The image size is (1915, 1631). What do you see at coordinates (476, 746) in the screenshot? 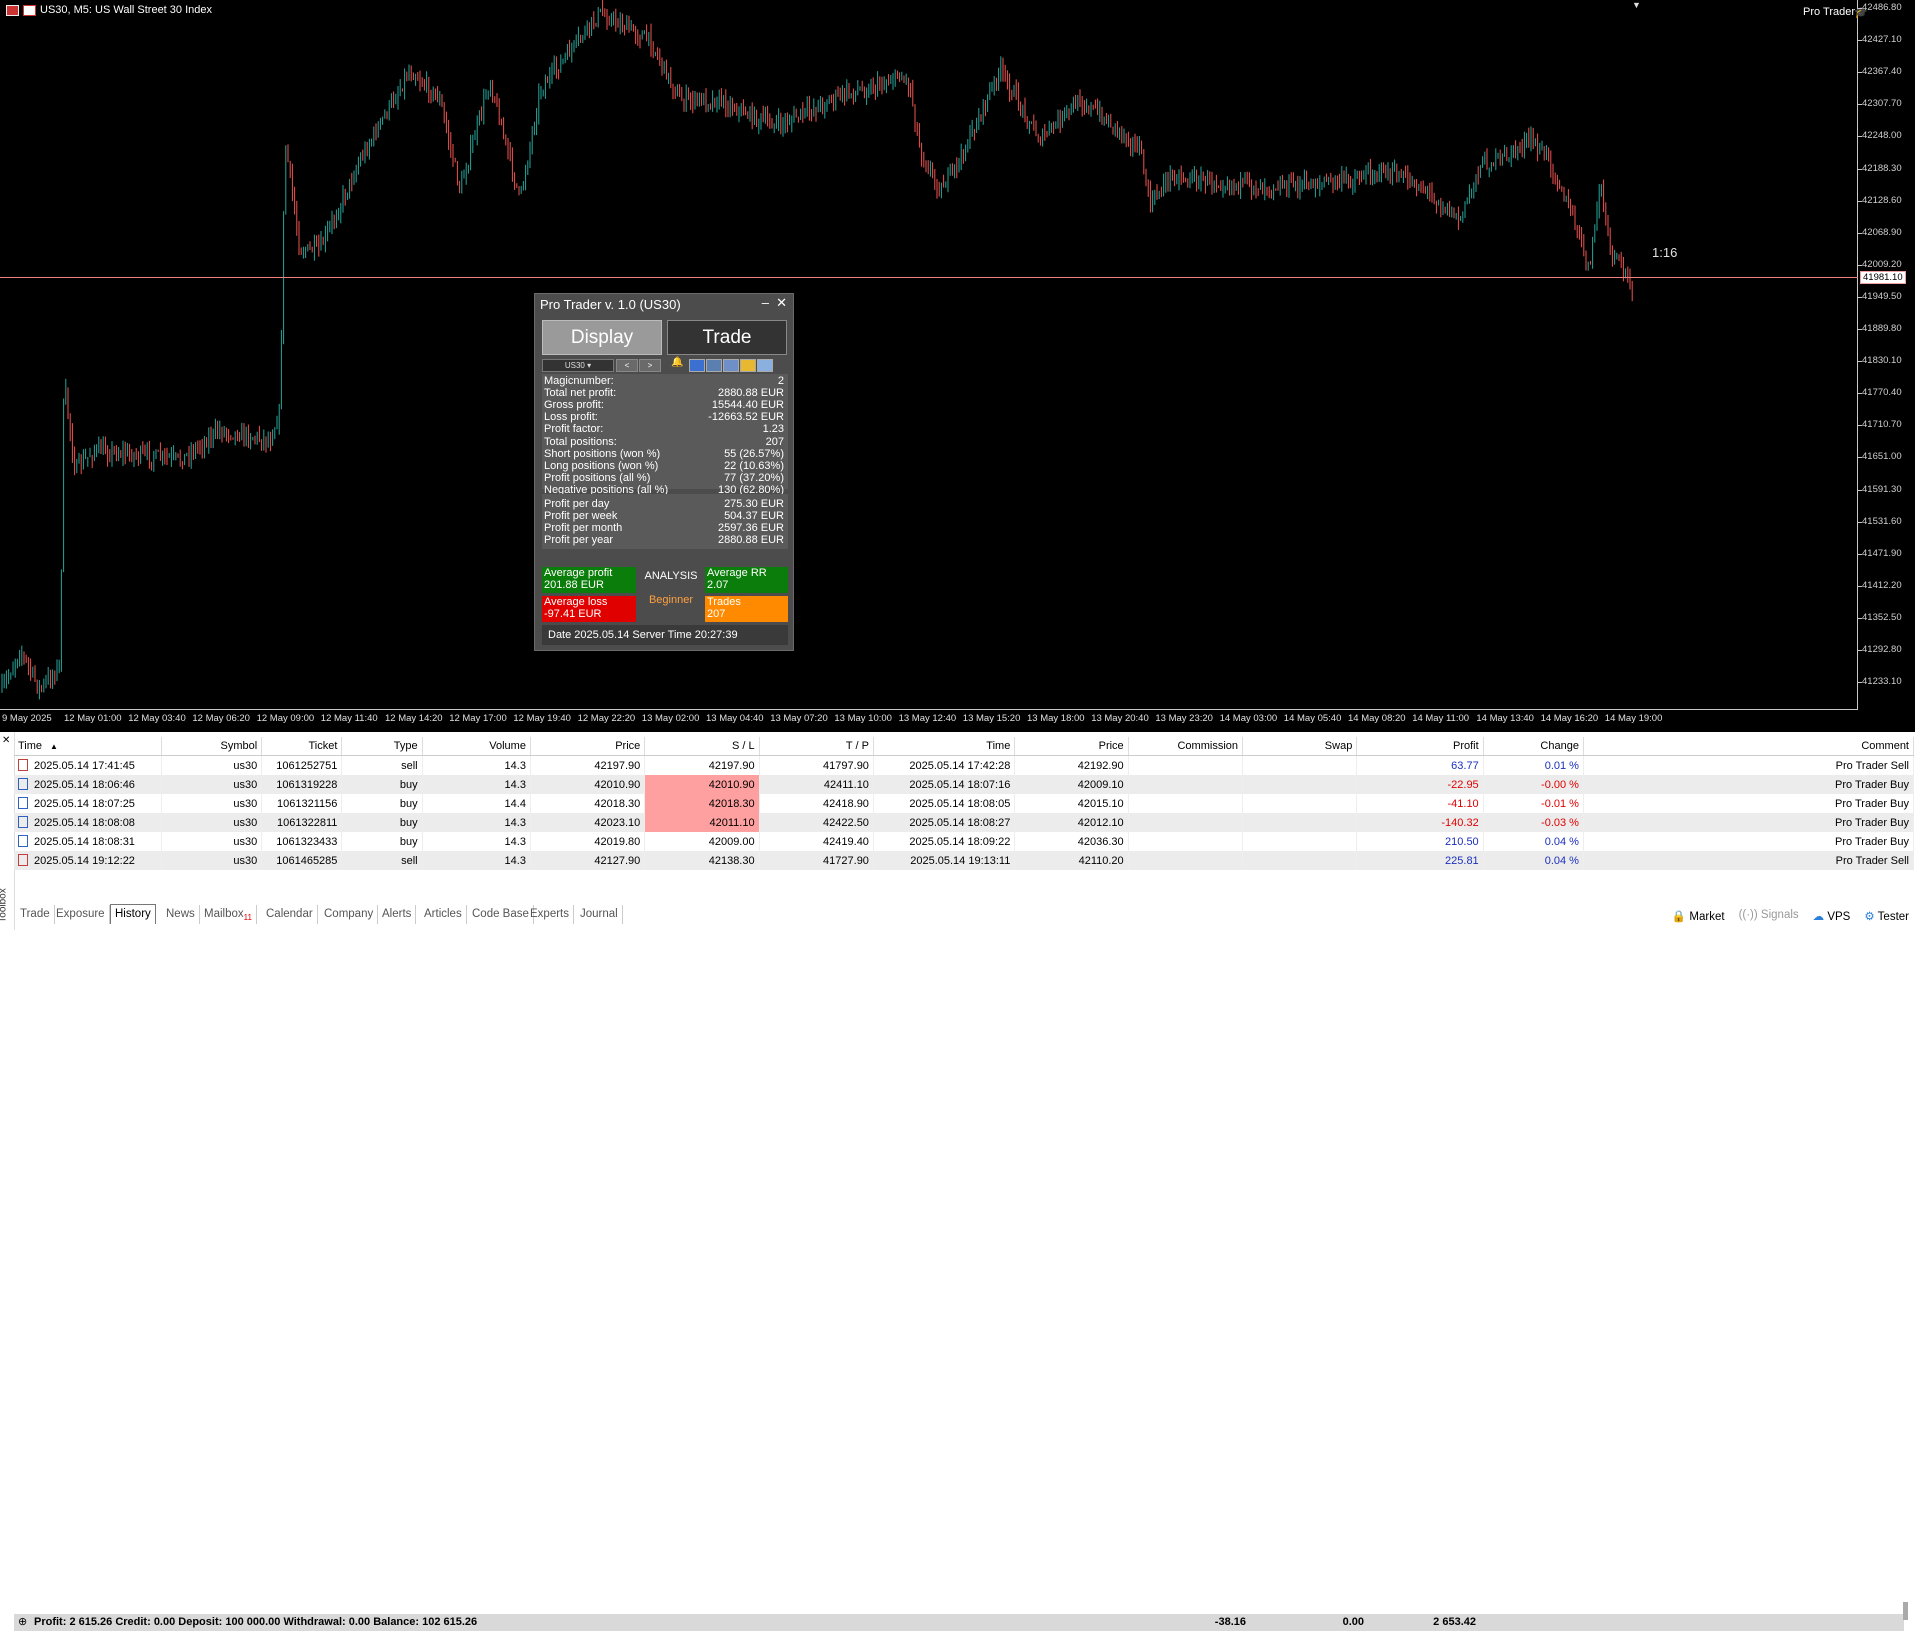
I see `column-header: Volume` at bounding box center [476, 746].